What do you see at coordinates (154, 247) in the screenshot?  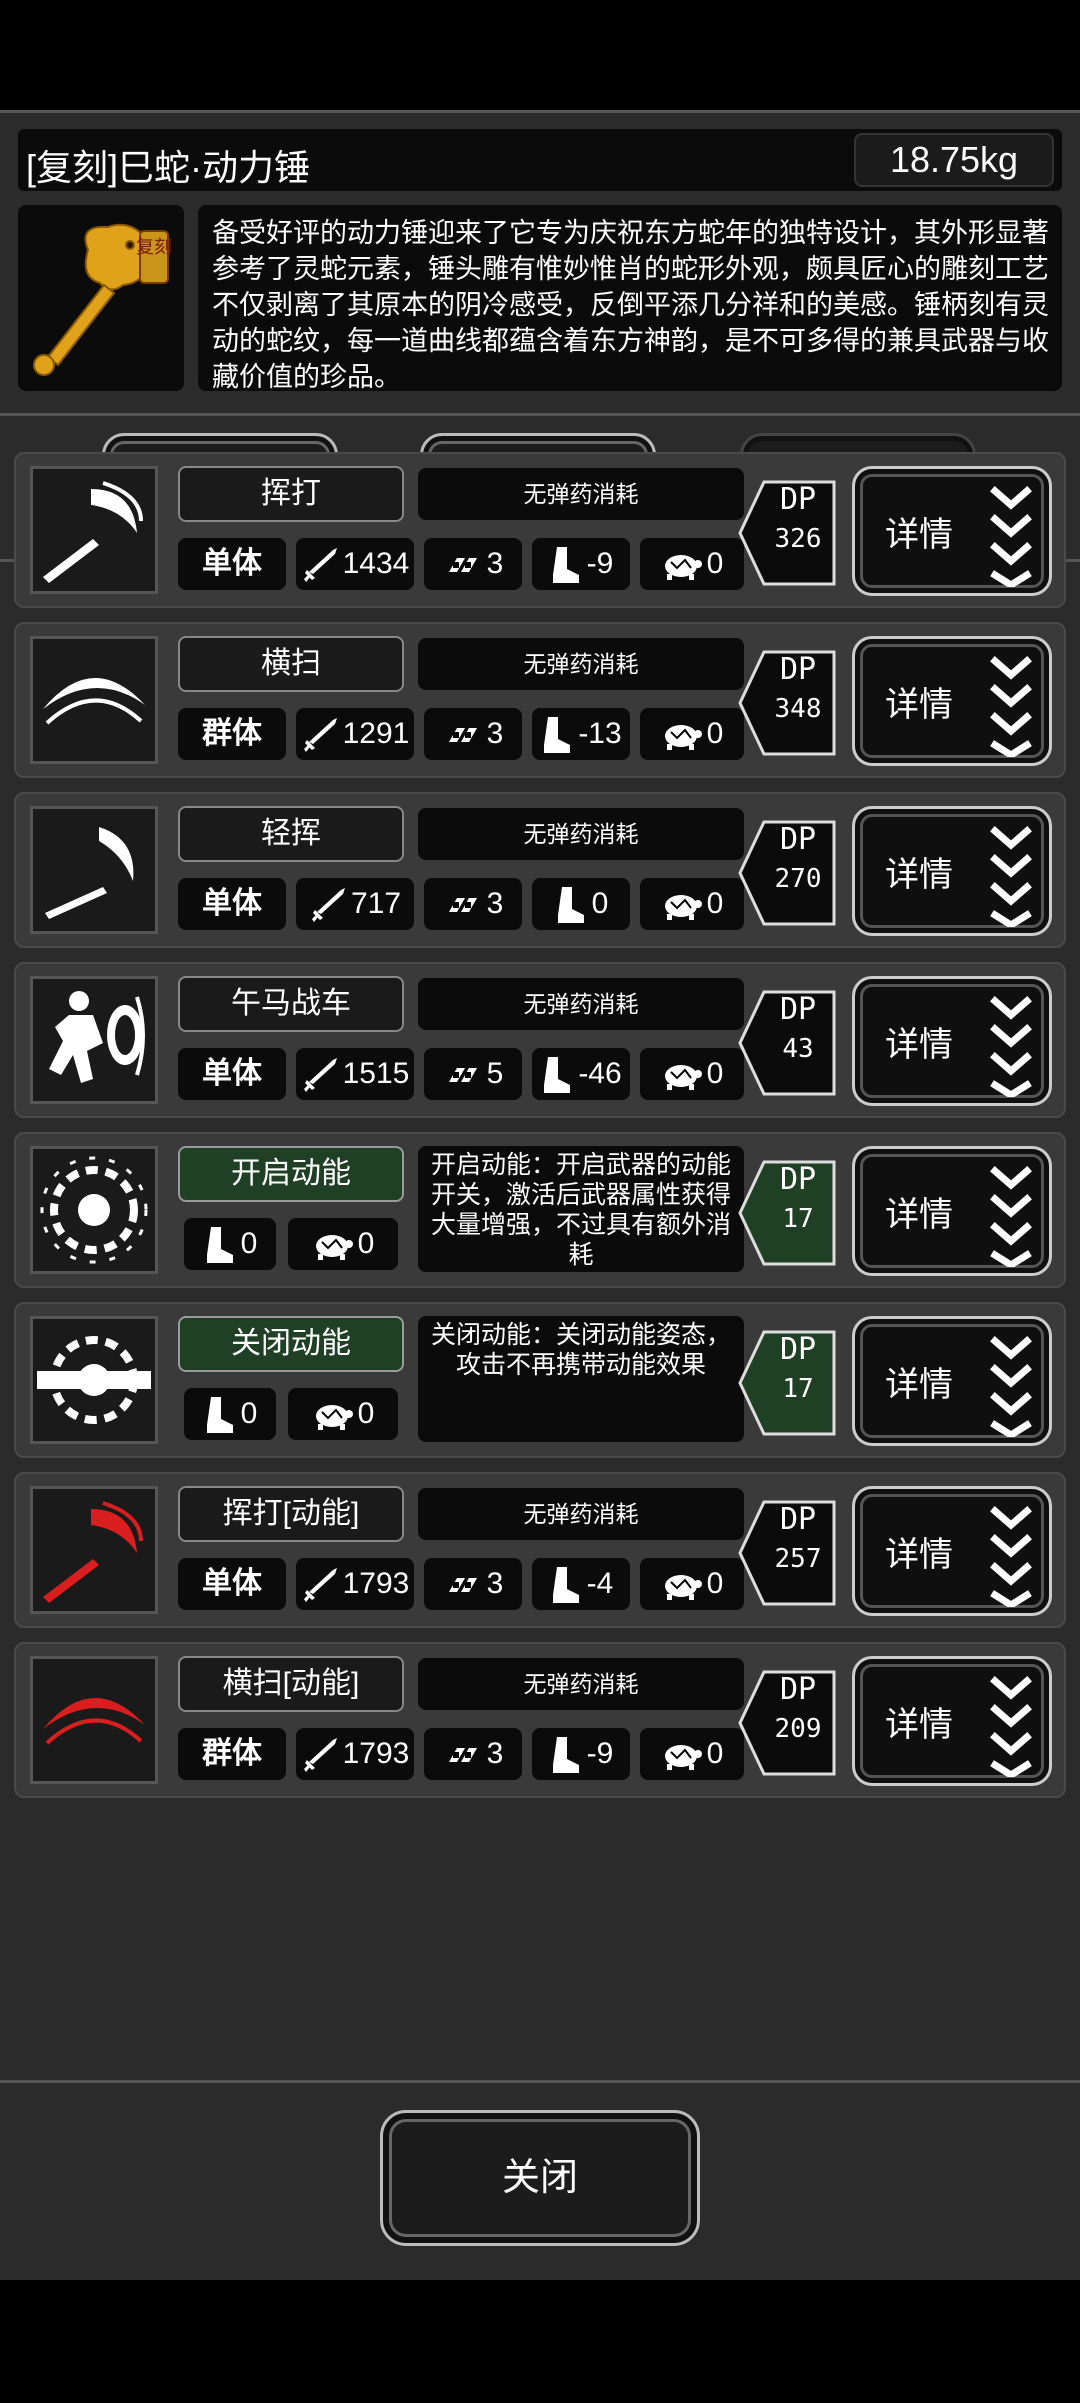 I see `badge-text: 复刻` at bounding box center [154, 247].